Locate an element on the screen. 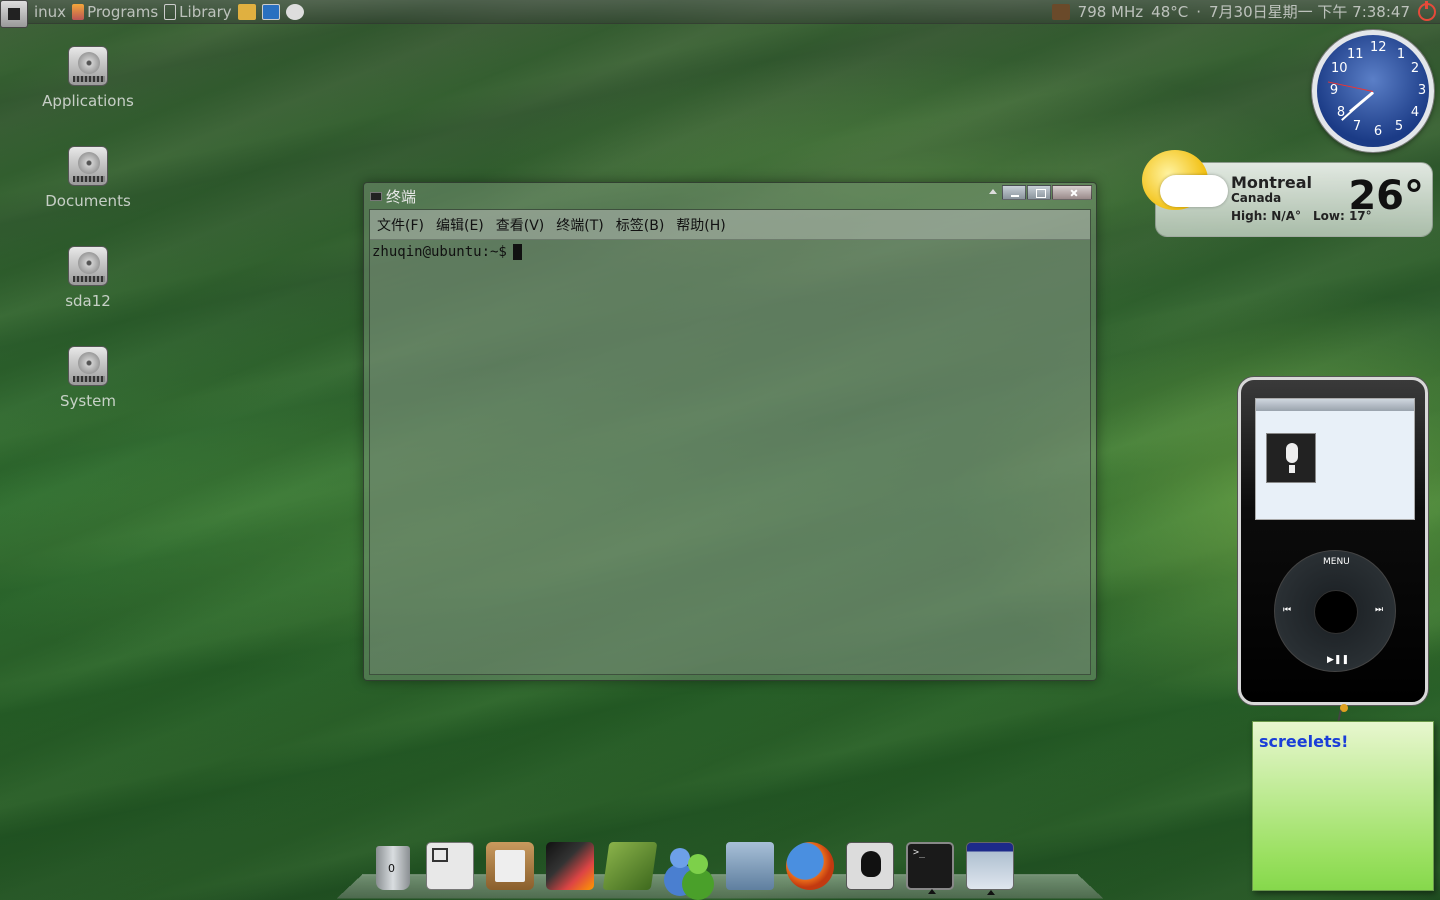 The image size is (1440, 900). clock-number: 1 is located at coordinates (1401, 54).